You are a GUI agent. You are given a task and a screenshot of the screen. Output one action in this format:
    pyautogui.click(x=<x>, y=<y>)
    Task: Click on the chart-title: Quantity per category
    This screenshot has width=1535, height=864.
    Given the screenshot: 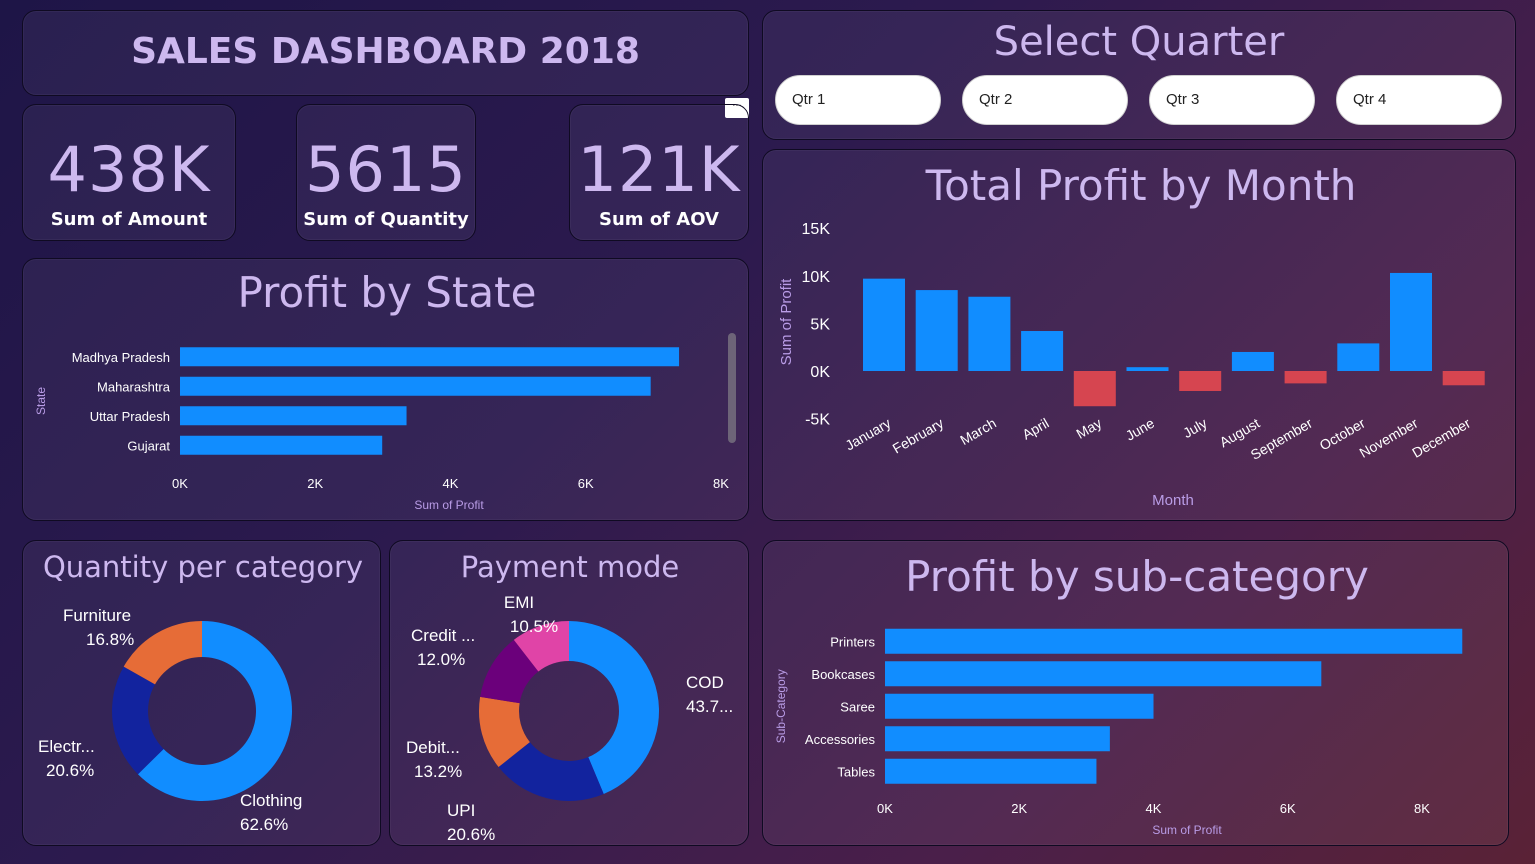 What is the action you would take?
    pyautogui.click(x=203, y=567)
    